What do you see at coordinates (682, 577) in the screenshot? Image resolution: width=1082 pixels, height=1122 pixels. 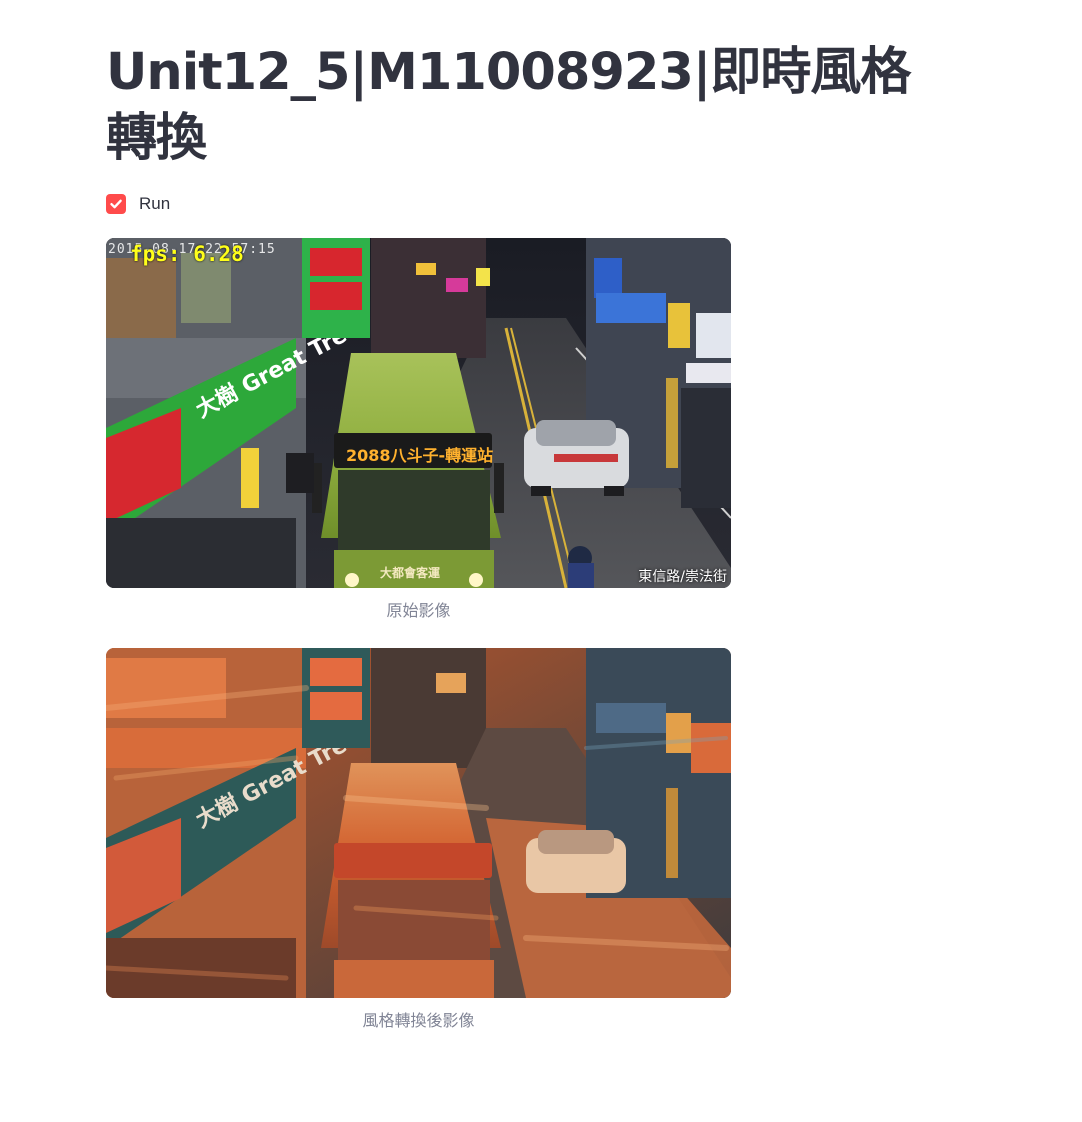 I see `street-name-label: 東信路/崇法街` at bounding box center [682, 577].